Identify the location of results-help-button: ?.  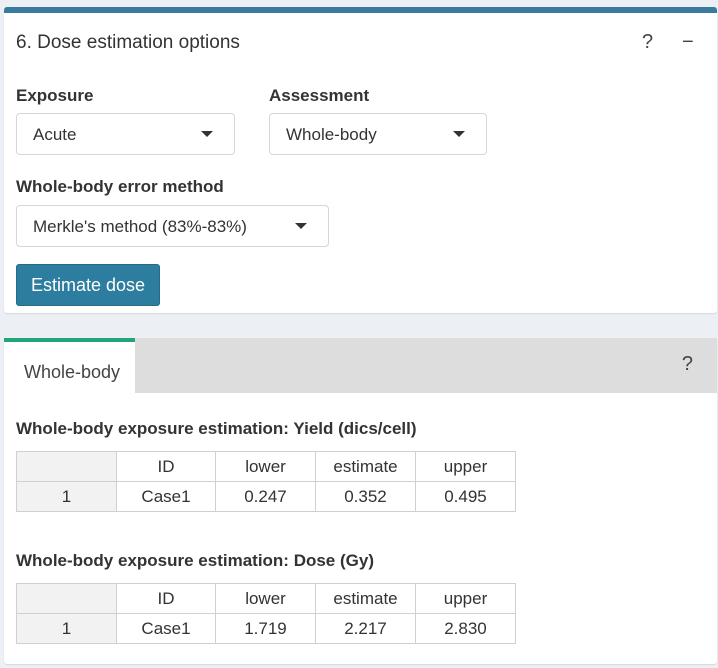
(687, 364).